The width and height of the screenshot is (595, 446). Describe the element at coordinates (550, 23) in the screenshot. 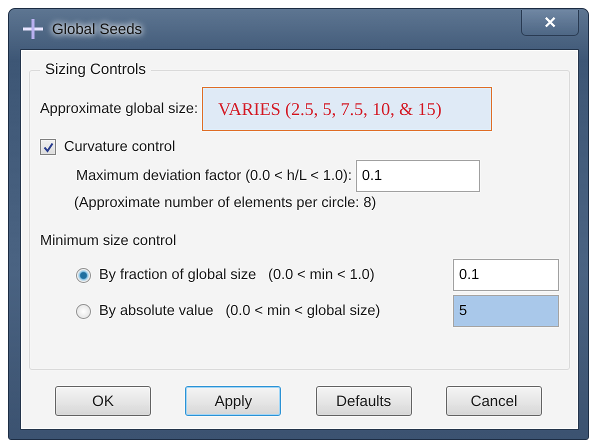

I see `close-button: ✕` at that location.